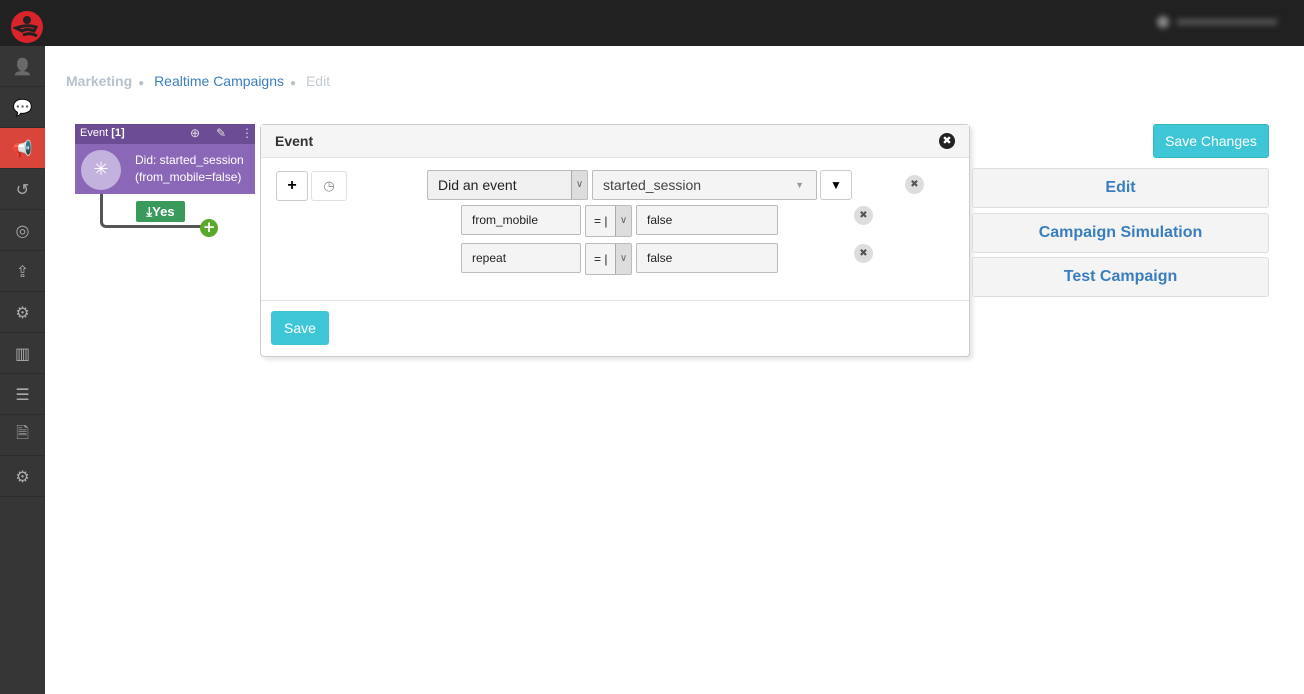 This screenshot has height=694, width=1304. Describe the element at coordinates (118, 133) in the screenshot. I see `node-count: [1]` at that location.